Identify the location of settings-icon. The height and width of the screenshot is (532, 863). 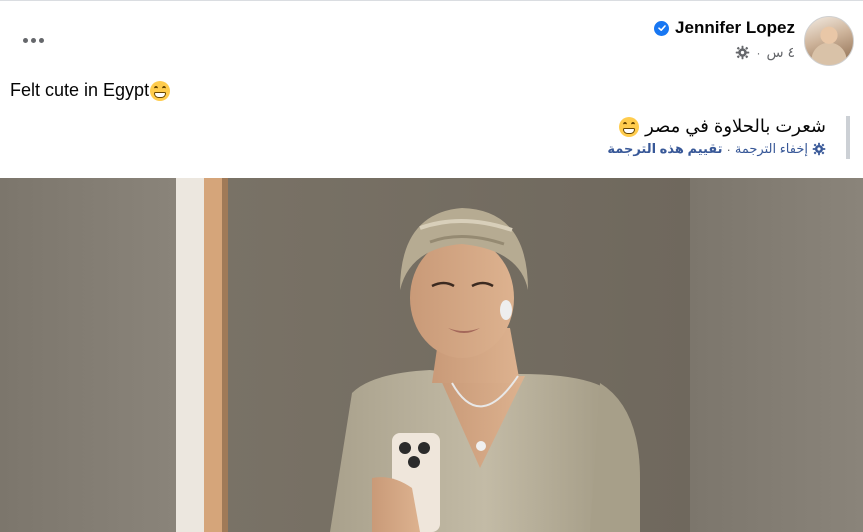
(819, 149).